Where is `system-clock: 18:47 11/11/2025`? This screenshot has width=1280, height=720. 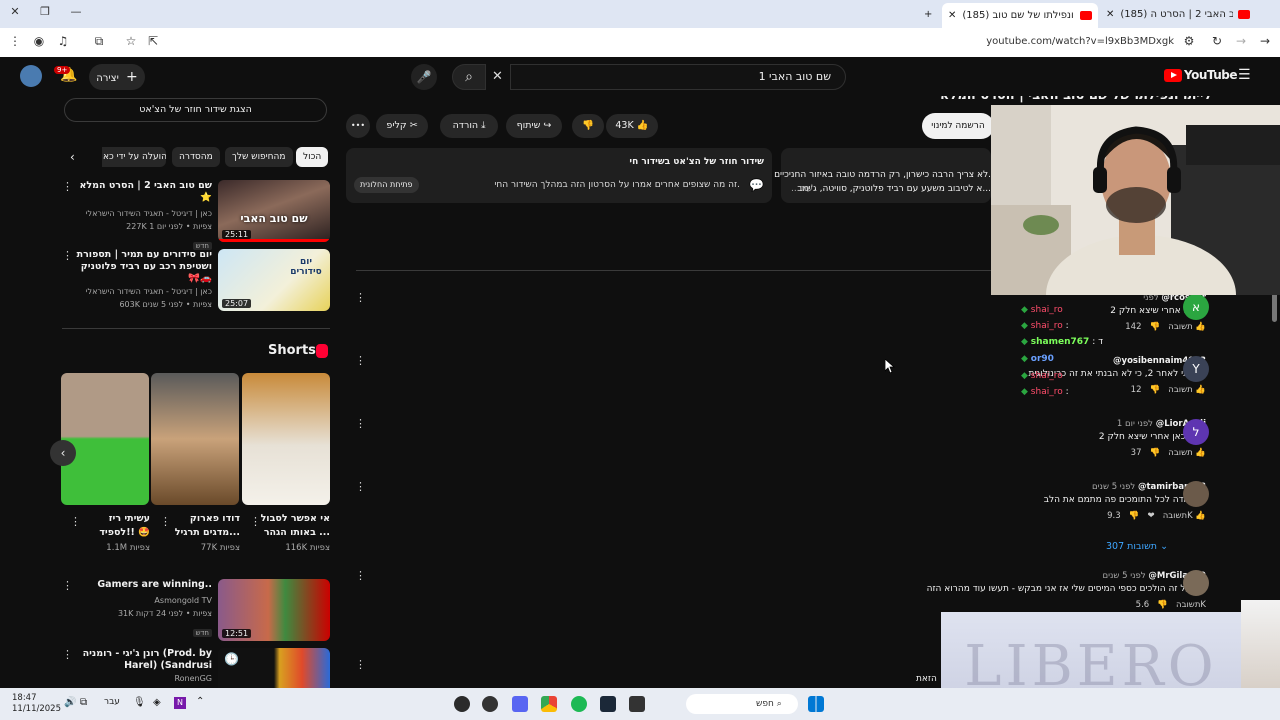
system-clock: 18:47 11/11/2025 is located at coordinates (36, 704).